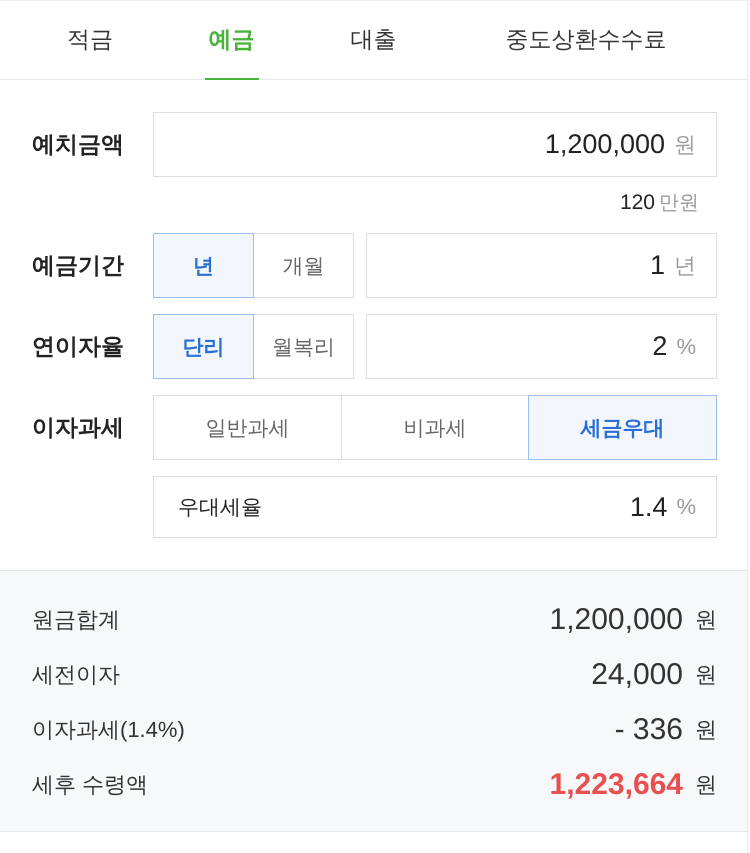 This screenshot has width=750, height=853. Describe the element at coordinates (637, 675) in the screenshot. I see `result-value: 24,000` at that location.